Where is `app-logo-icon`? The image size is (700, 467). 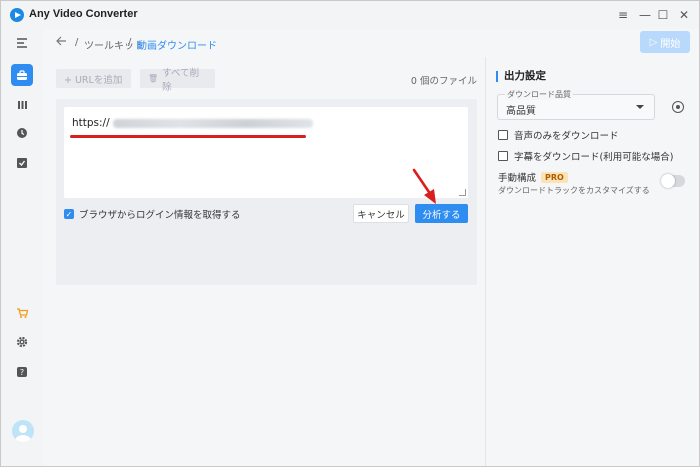
app-logo-icon is located at coordinates (17, 15).